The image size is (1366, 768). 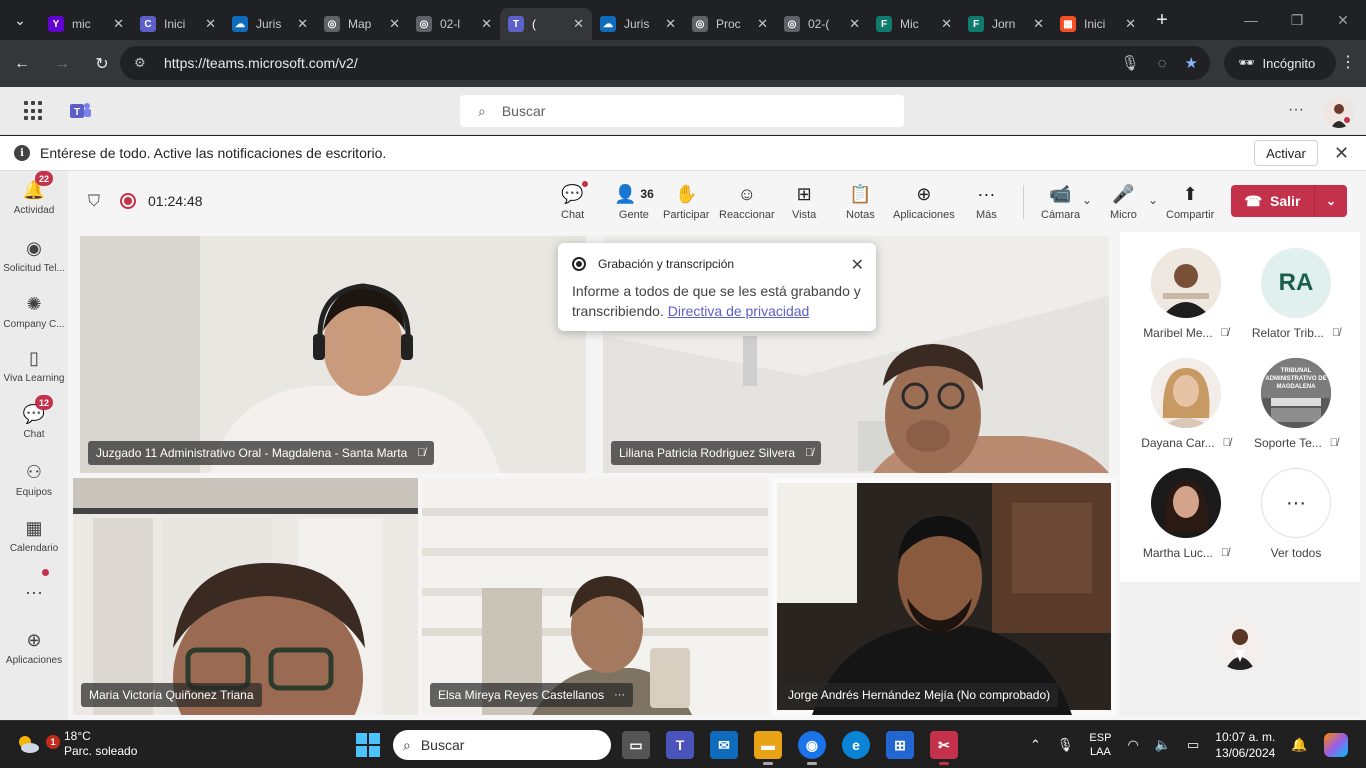 I want to click on forward-icon: →, so click(x=62, y=64).